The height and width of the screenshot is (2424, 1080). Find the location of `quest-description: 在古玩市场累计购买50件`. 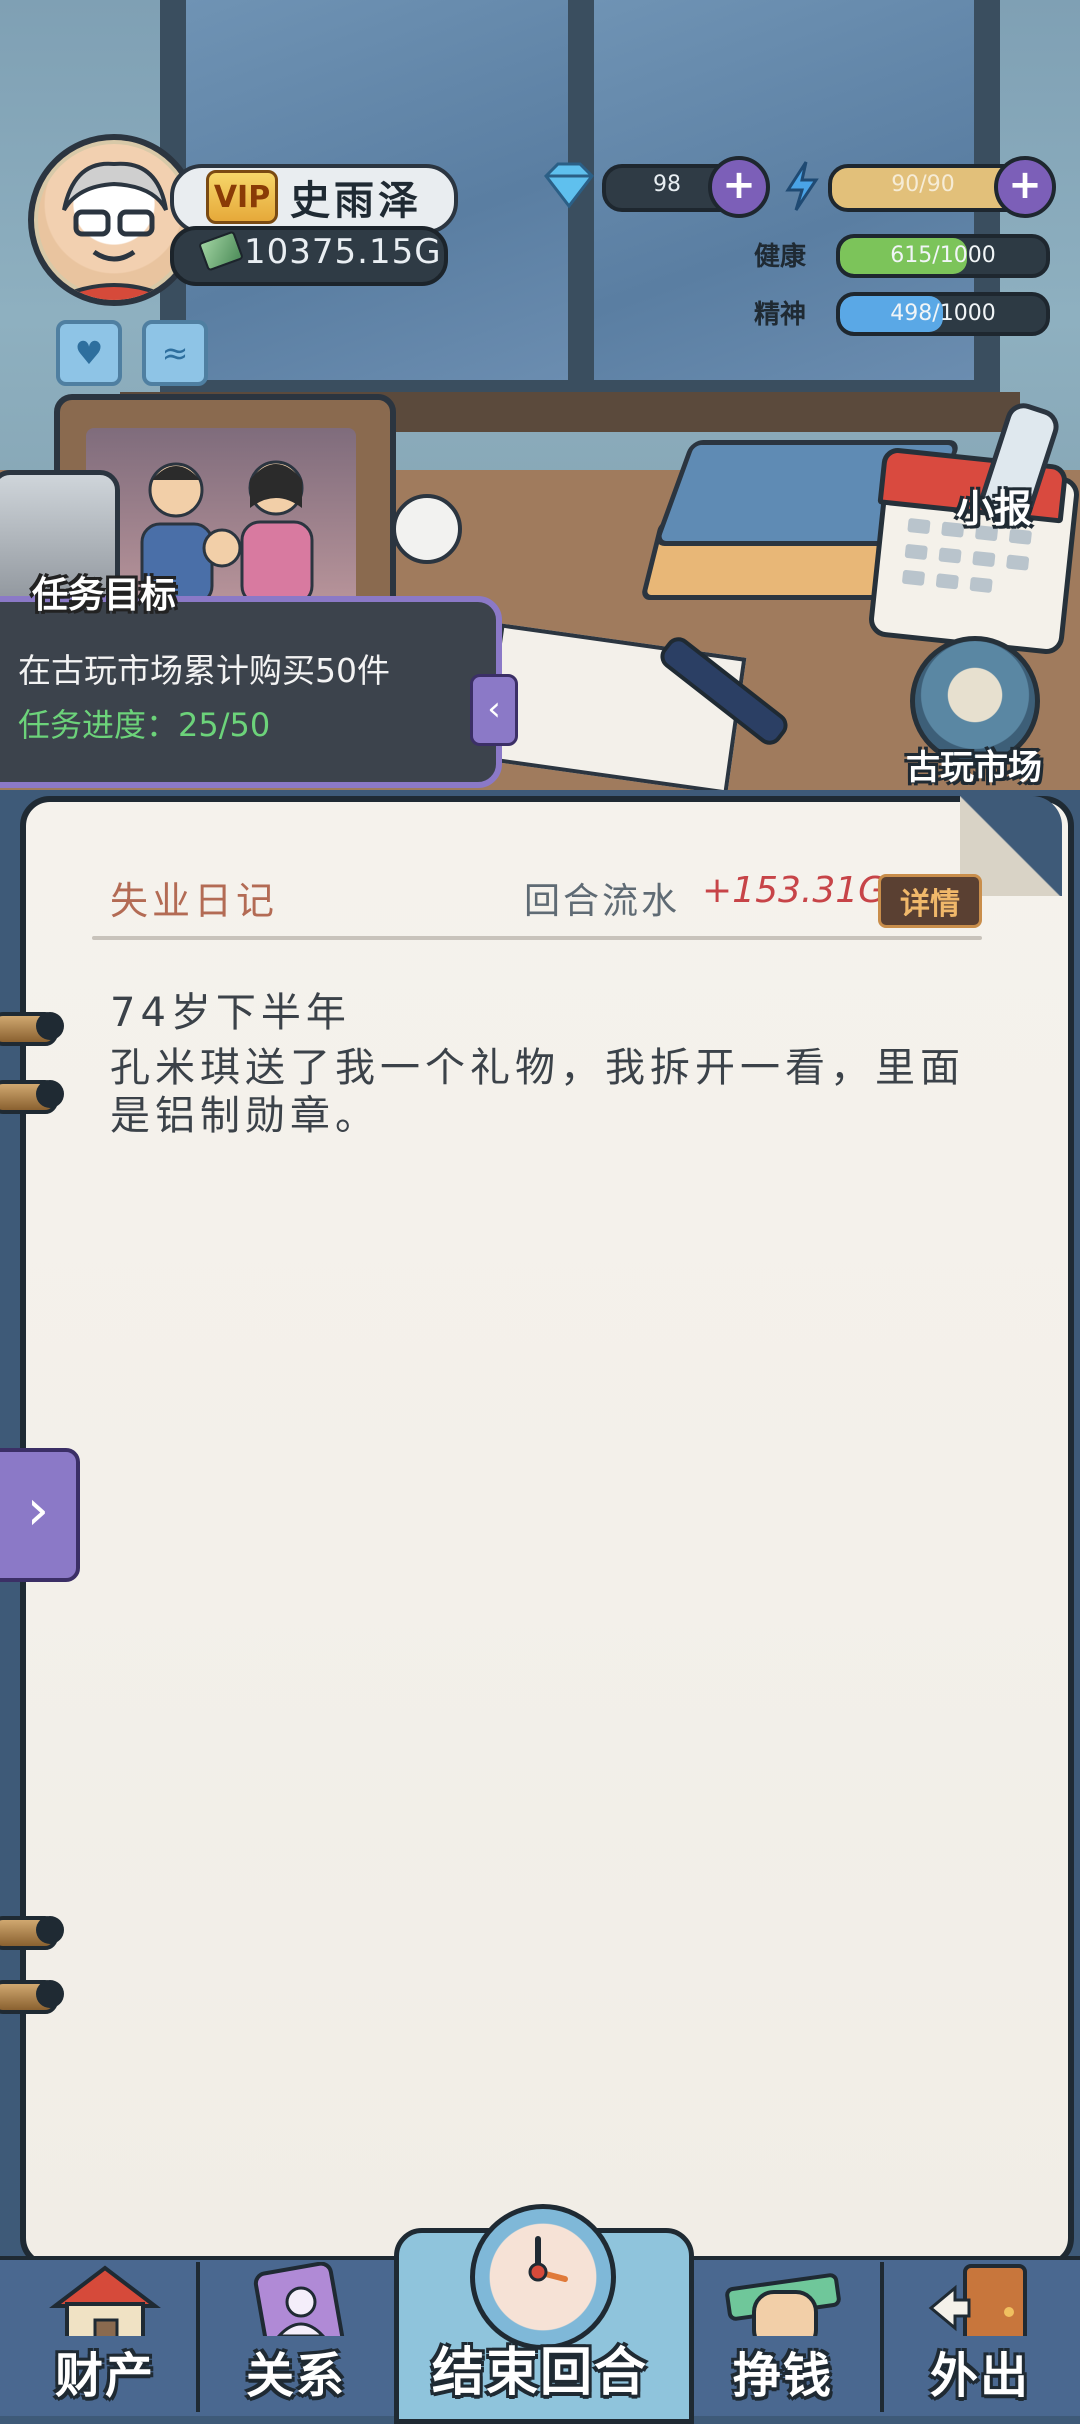

quest-description: 在古玩市场累计购买50件 is located at coordinates (204, 670).